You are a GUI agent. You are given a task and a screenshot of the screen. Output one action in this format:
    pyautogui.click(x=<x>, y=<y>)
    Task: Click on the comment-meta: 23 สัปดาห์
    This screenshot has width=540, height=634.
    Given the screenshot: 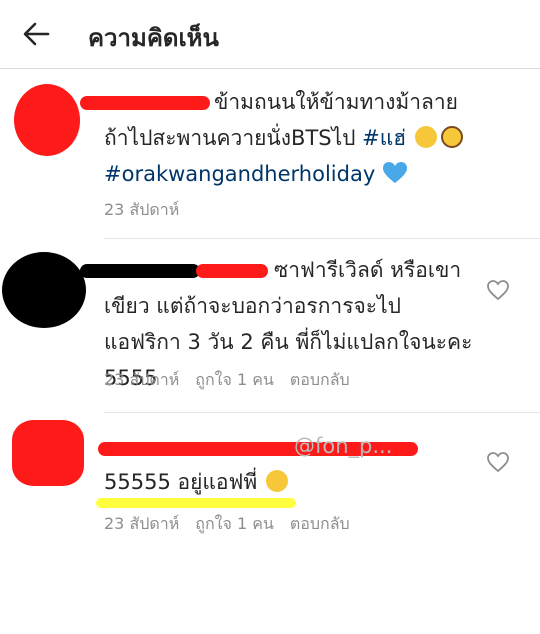 What is the action you would take?
    pyautogui.click(x=141, y=210)
    